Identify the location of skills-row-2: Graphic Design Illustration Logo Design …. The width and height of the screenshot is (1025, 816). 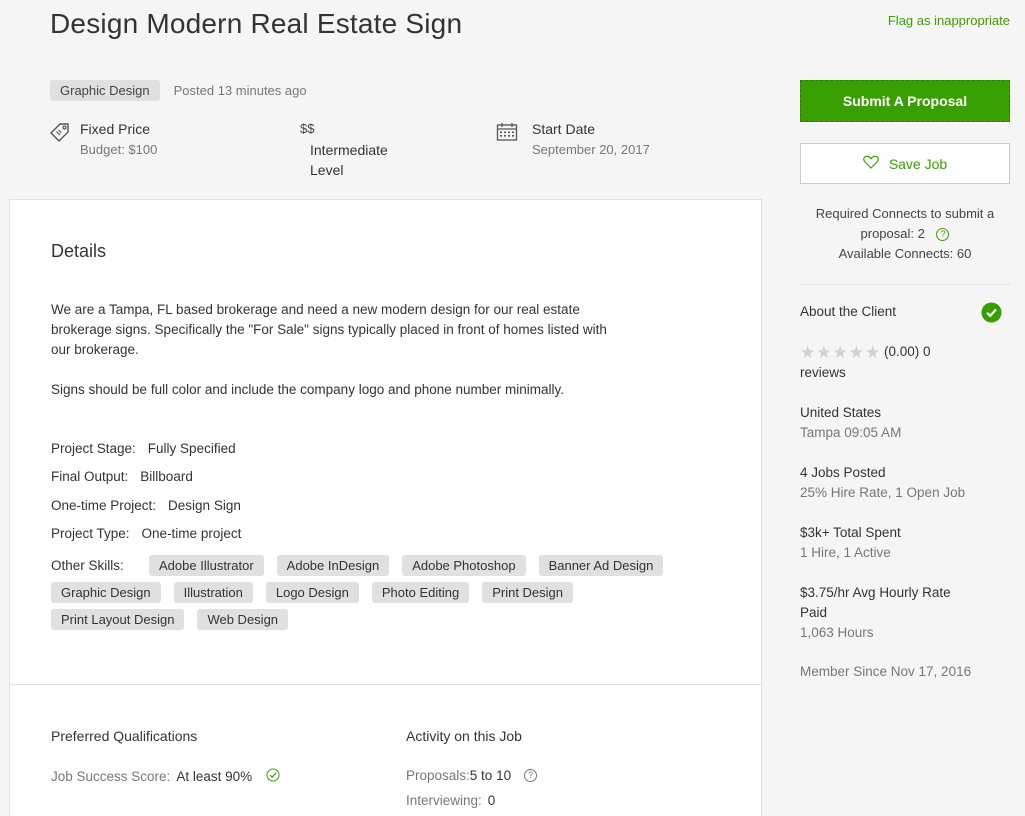
(312, 592).